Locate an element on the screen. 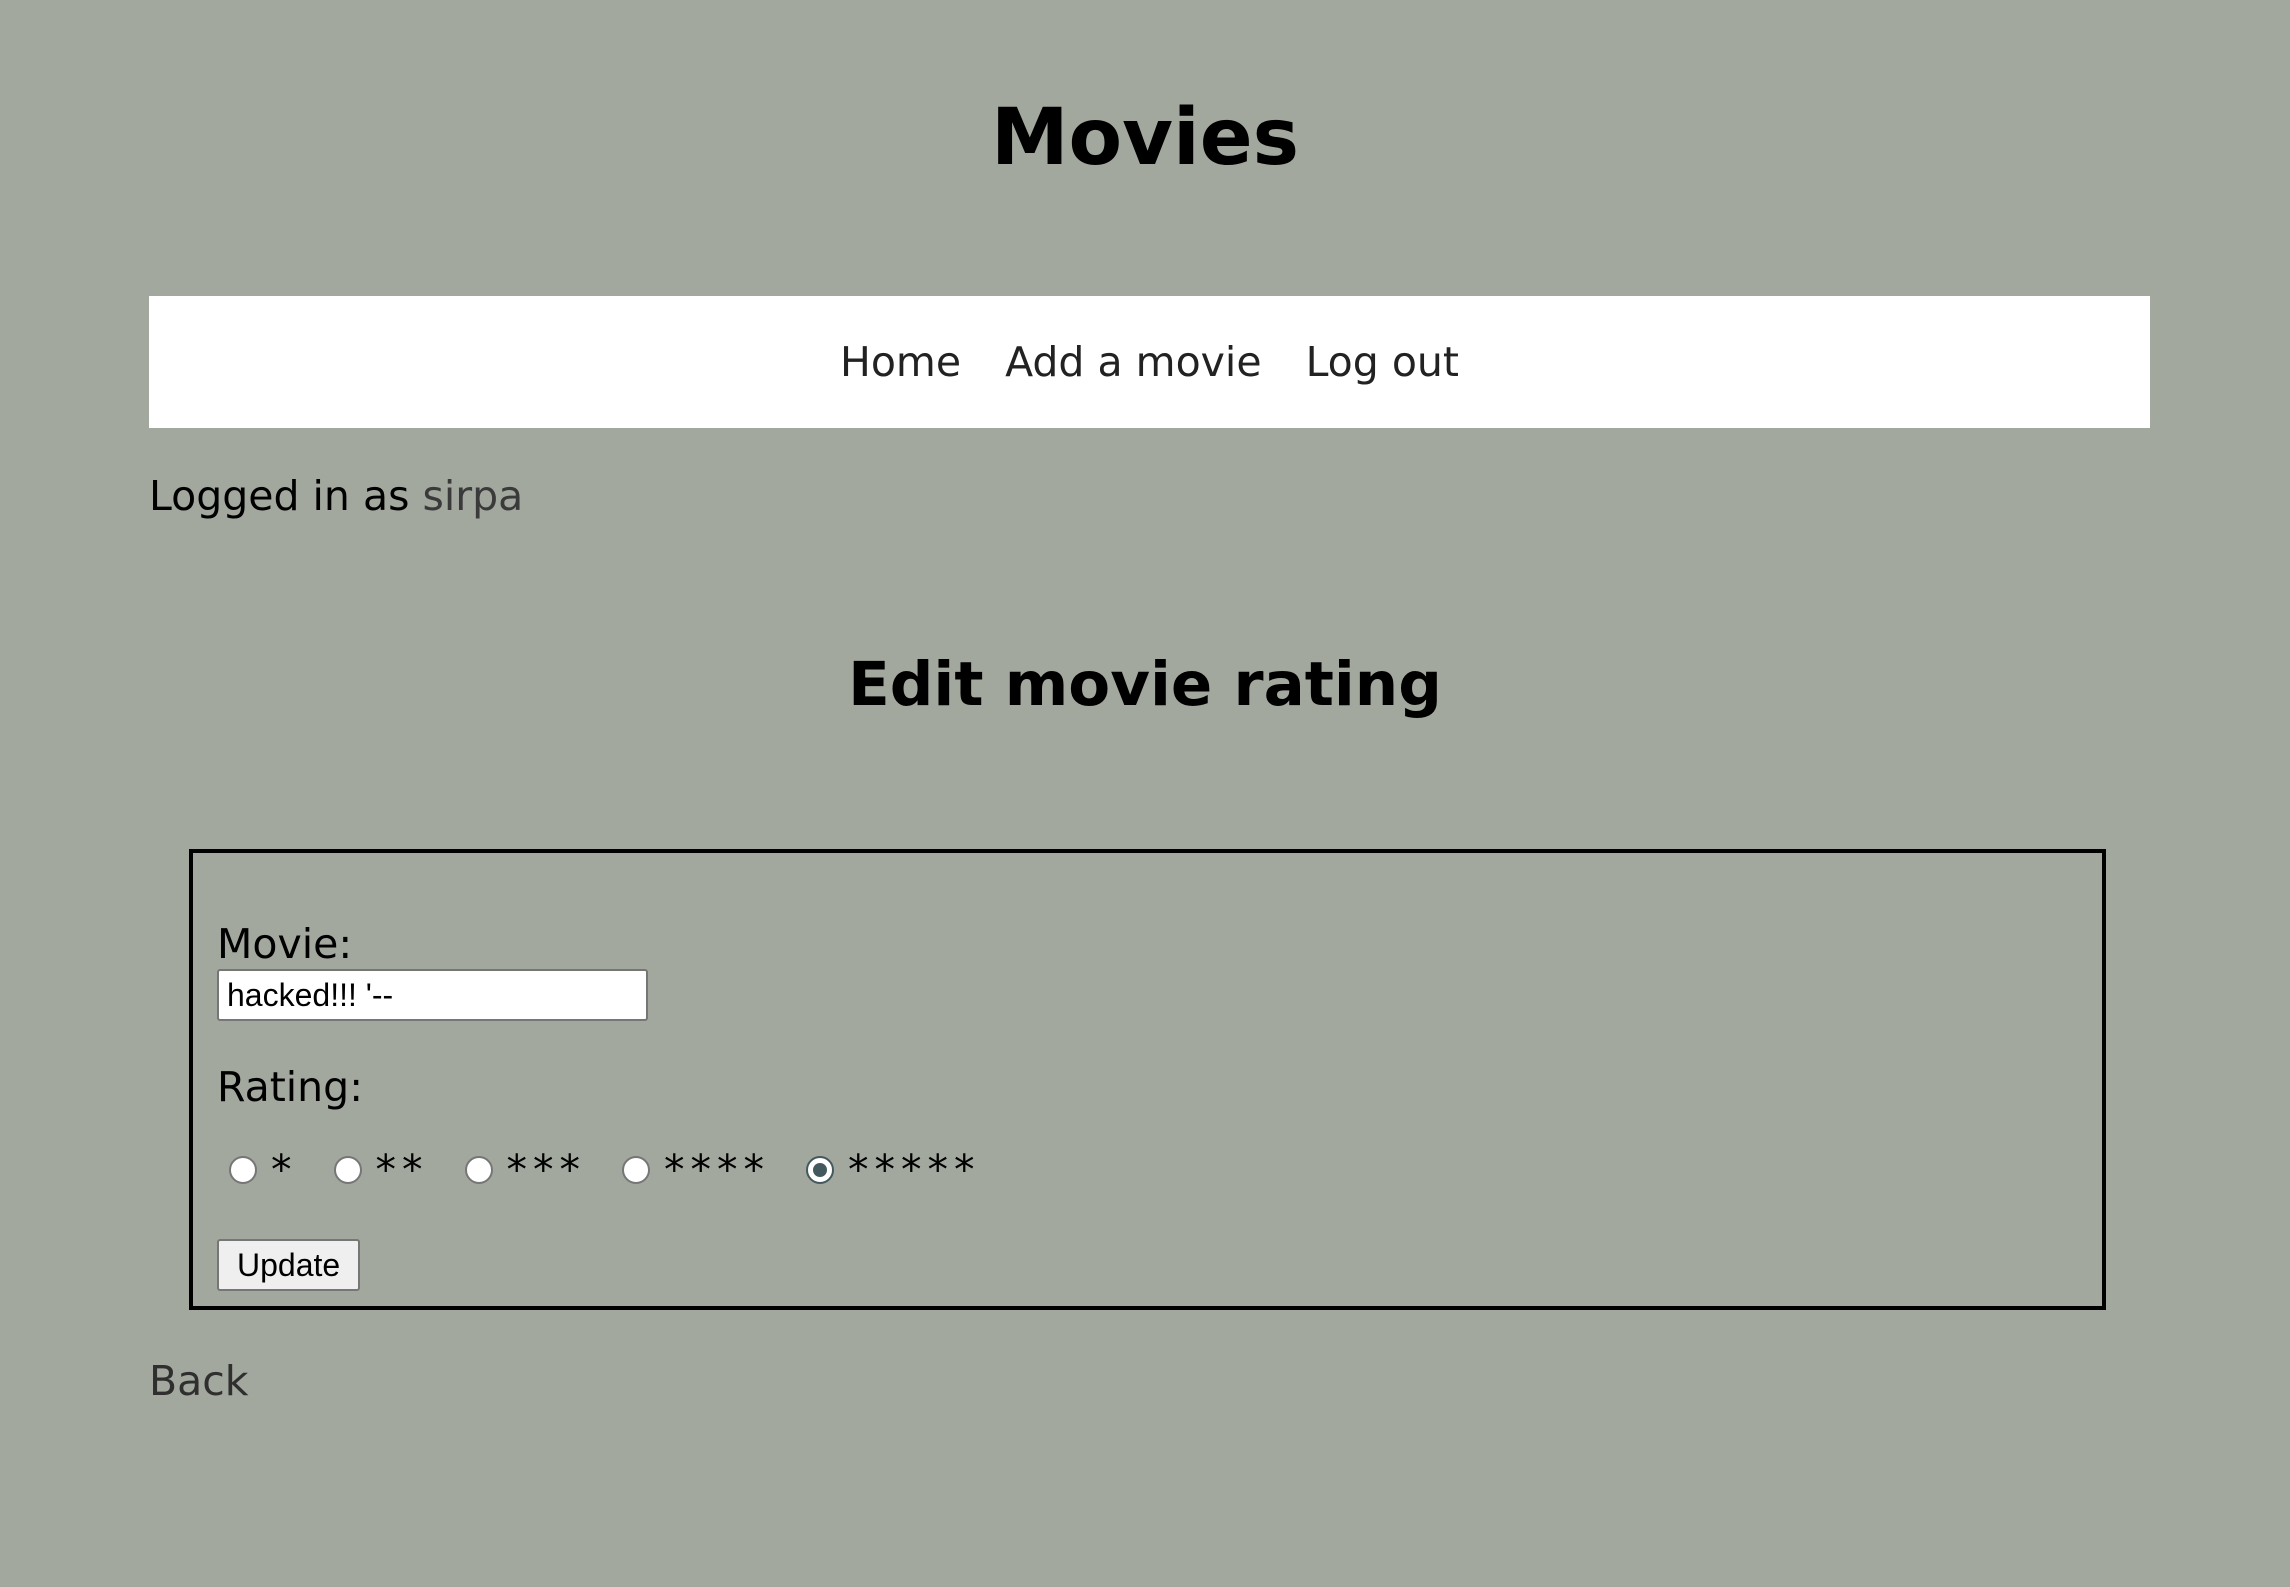  site-title: Movies is located at coordinates (1145, 138).